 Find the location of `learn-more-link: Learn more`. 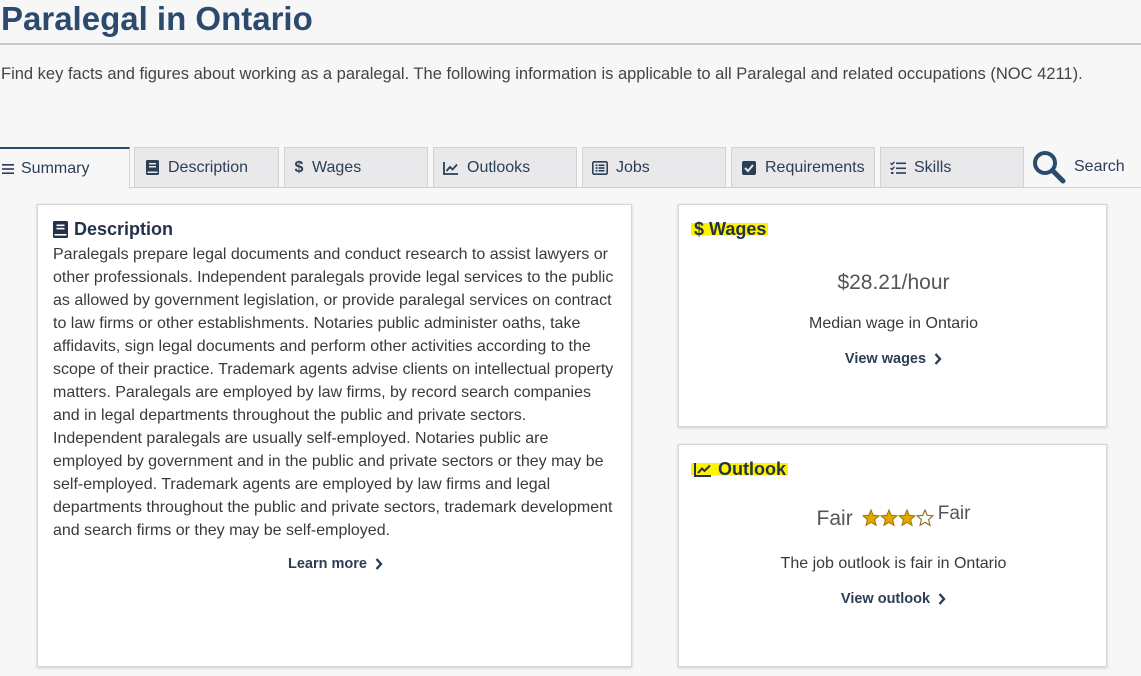

learn-more-link: Learn more is located at coordinates (335, 564).